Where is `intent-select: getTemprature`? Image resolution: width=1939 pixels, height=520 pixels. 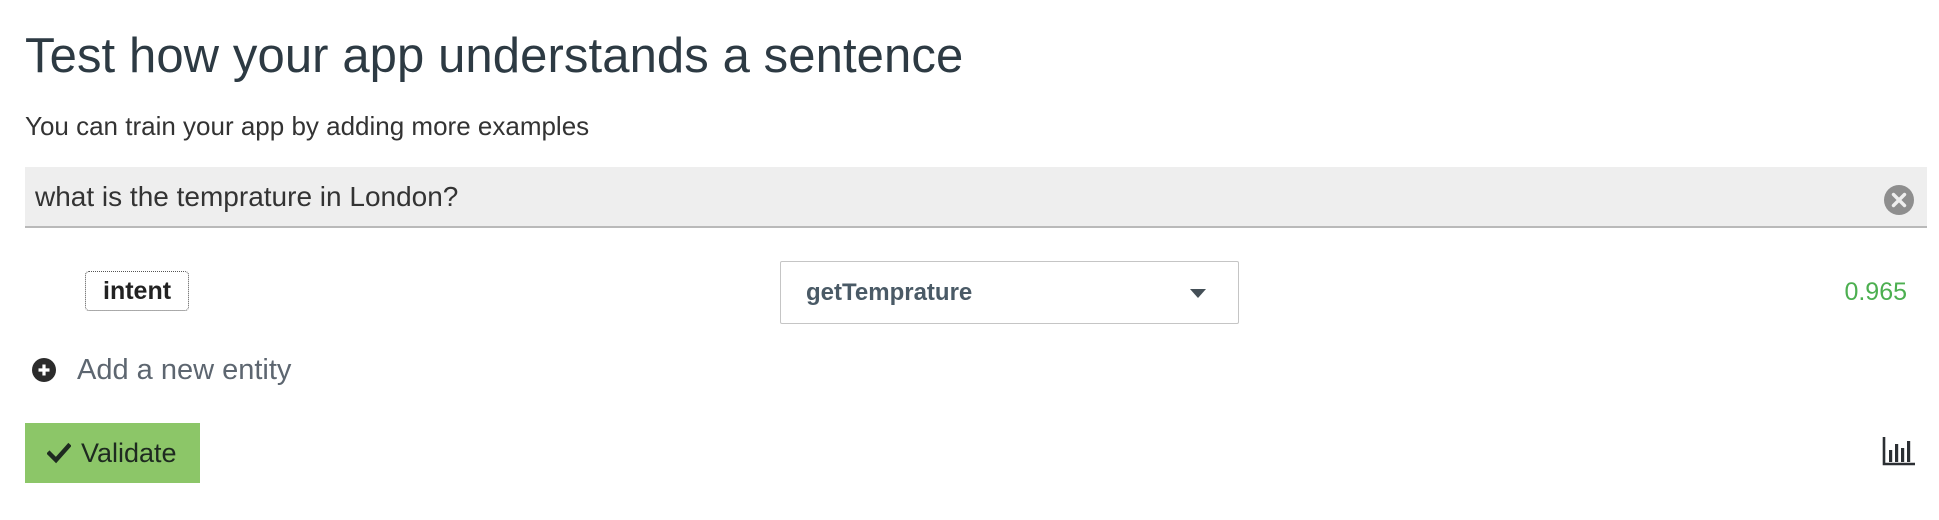 intent-select: getTemprature is located at coordinates (1009, 292).